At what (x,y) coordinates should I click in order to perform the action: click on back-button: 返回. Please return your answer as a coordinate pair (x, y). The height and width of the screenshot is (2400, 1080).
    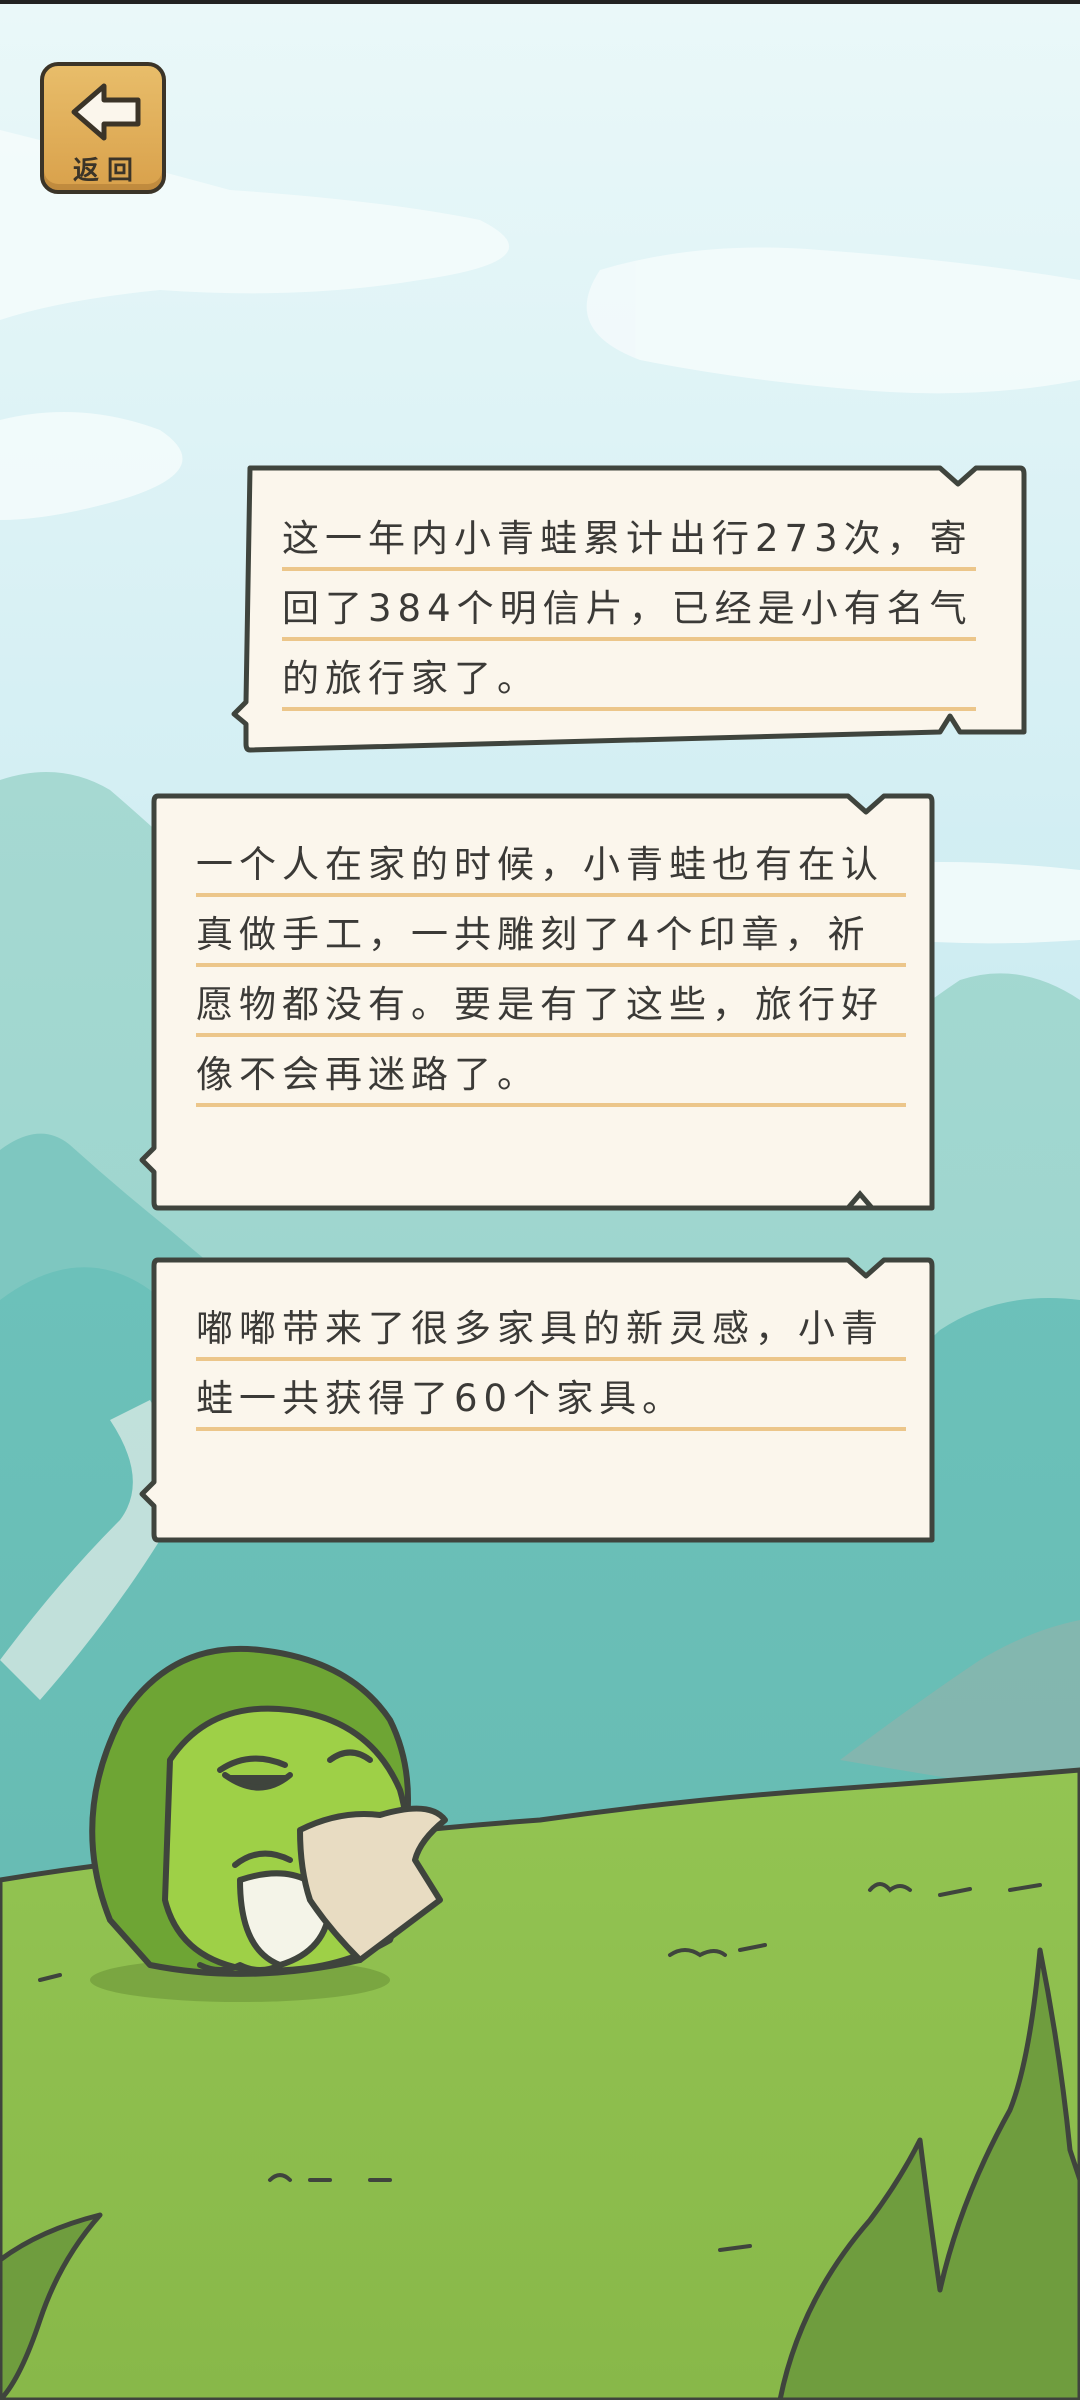
    Looking at the image, I should click on (103, 128).